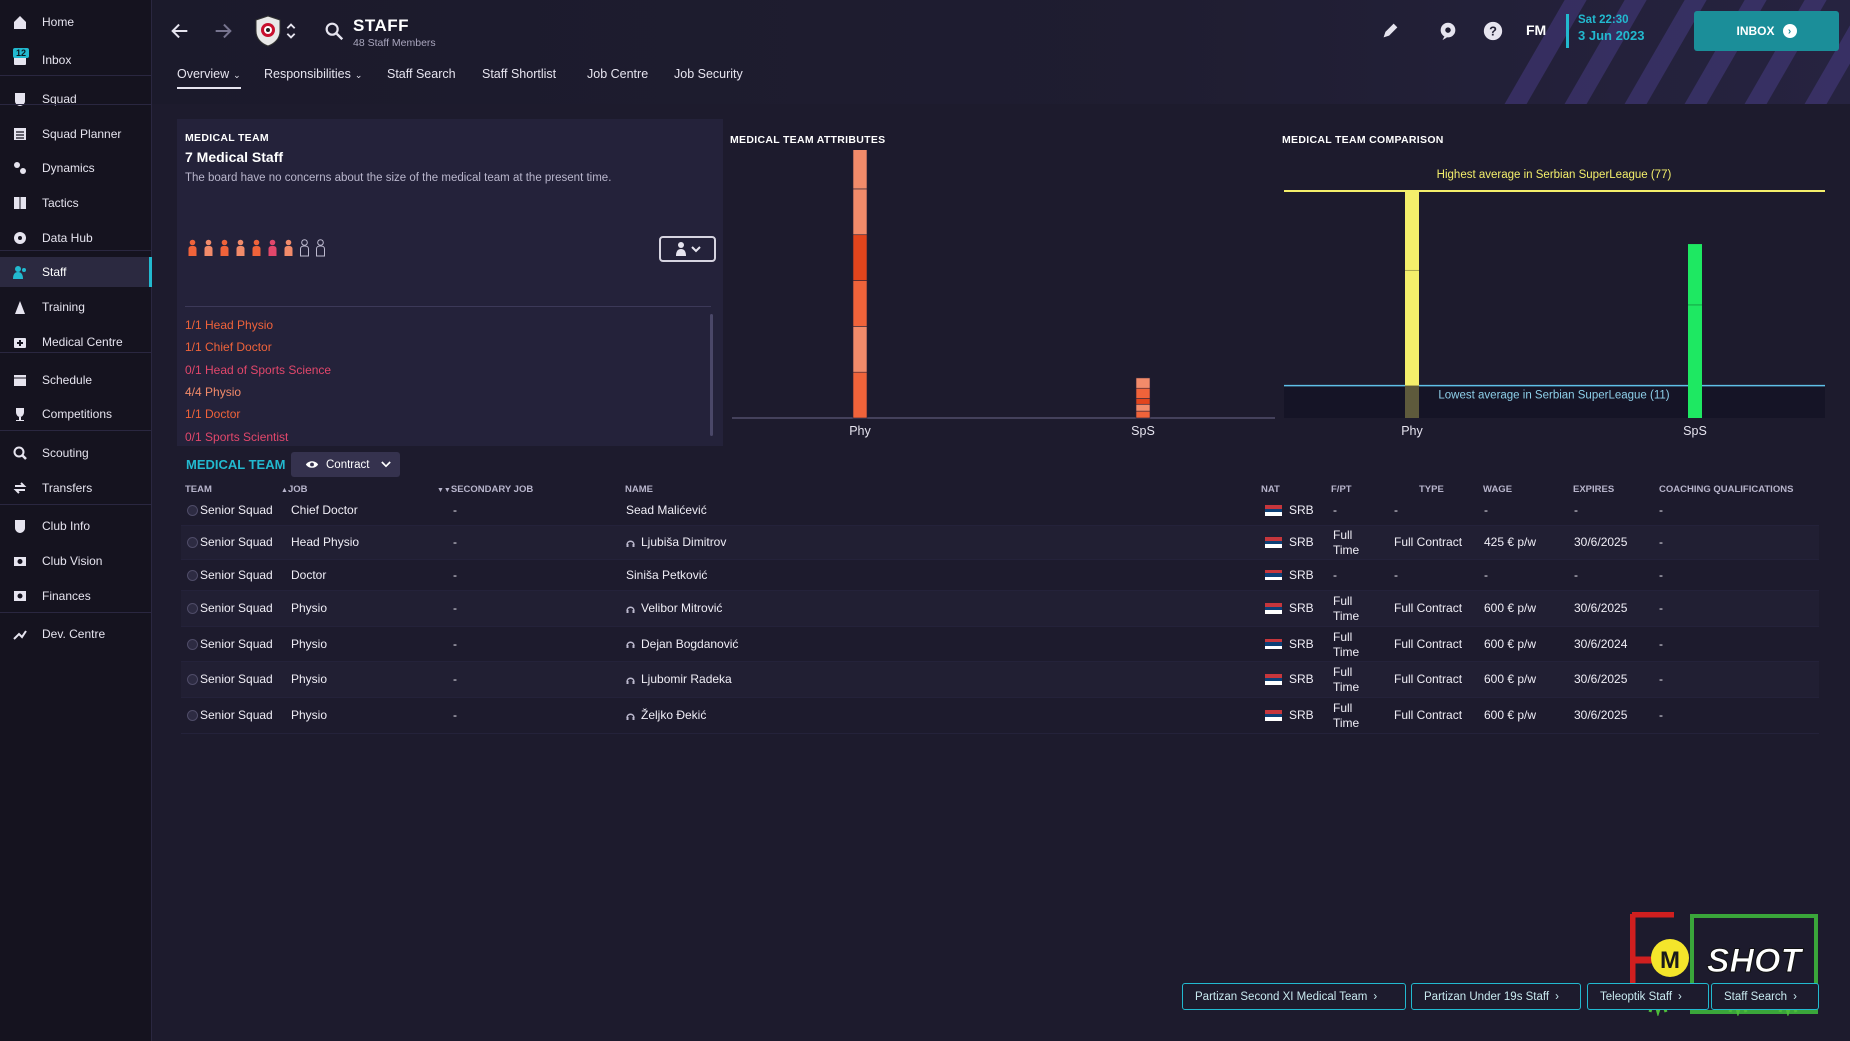  Describe the element at coordinates (708, 78) in the screenshot. I see `tab-job-security: Job Security` at that location.